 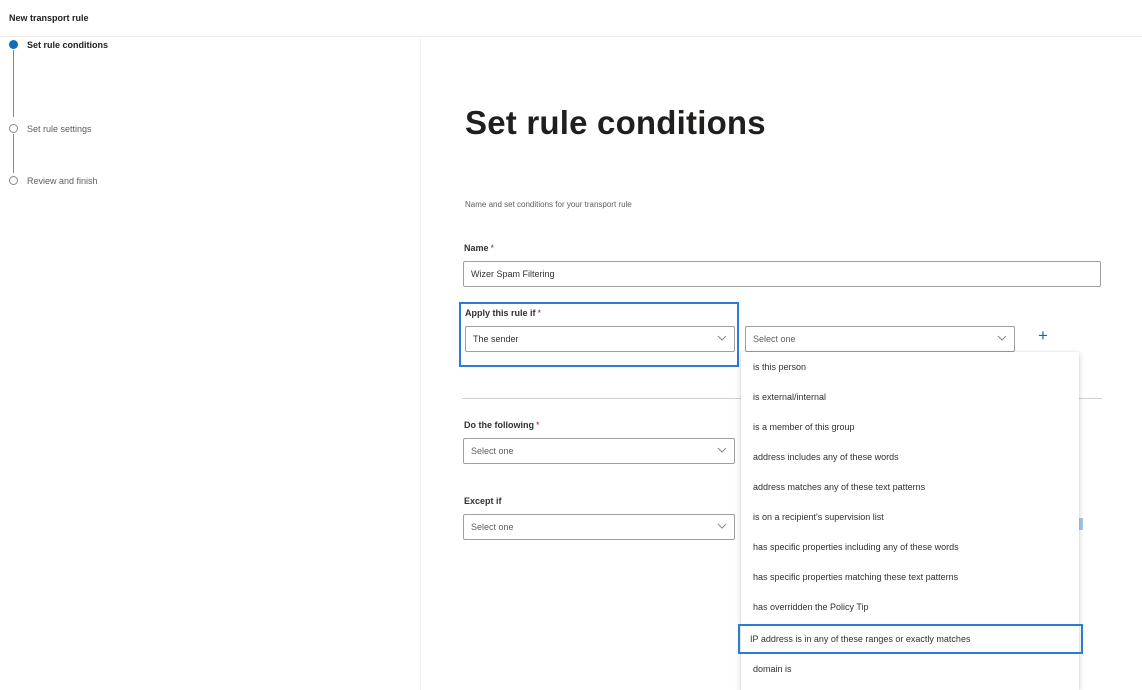 I want to click on name-input: Wizer Spam Filtering, so click(x=782, y=274).